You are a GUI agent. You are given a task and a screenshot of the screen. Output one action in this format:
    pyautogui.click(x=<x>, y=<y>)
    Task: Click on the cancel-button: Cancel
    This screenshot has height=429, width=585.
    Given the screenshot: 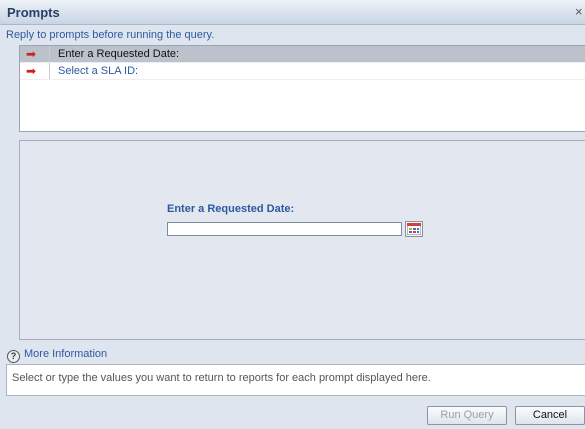 What is the action you would take?
    pyautogui.click(x=550, y=415)
    